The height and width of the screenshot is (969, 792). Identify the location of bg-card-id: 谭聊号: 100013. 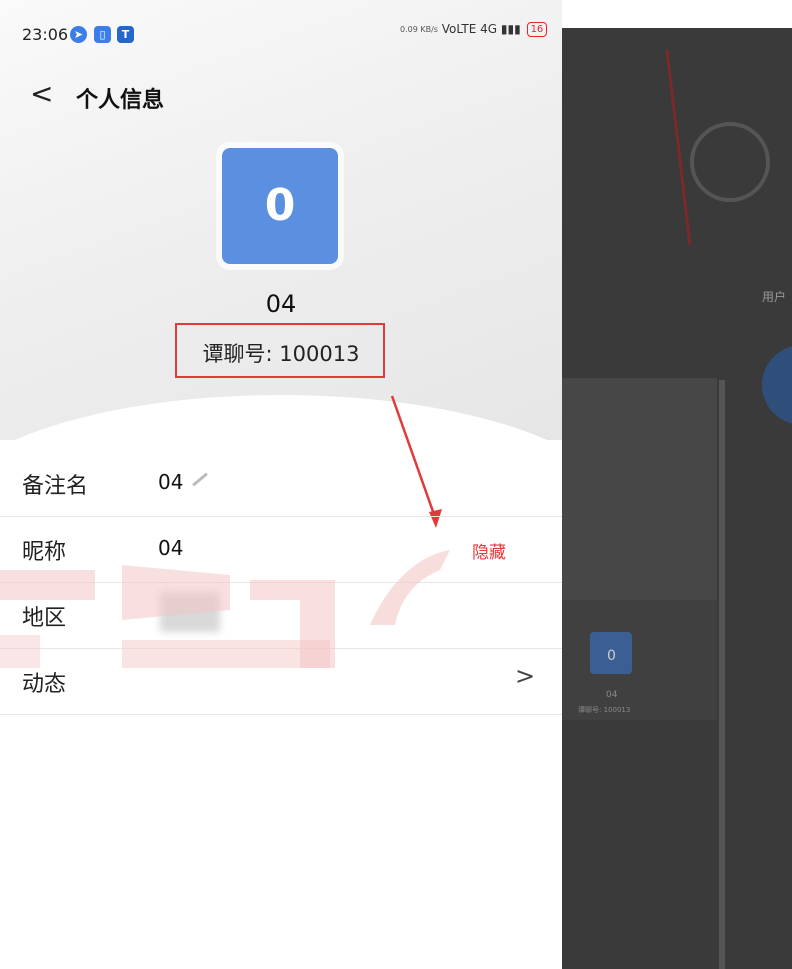
(604, 710).